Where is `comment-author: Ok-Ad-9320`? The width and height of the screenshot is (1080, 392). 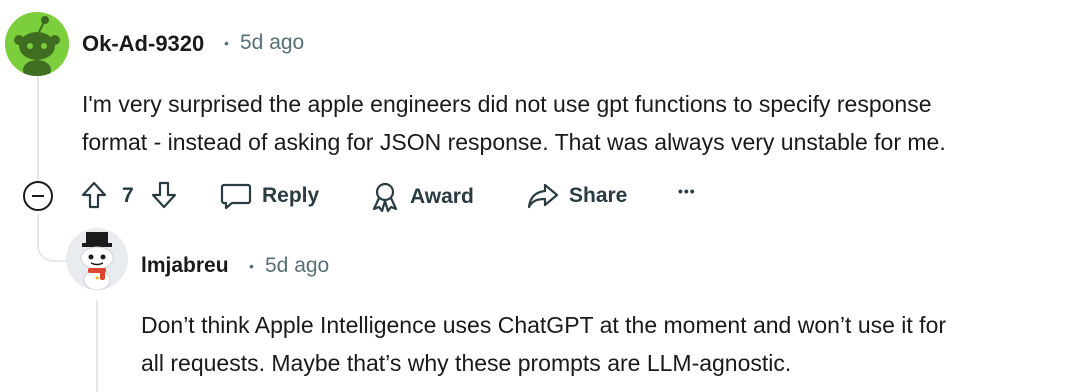 comment-author: Ok-Ad-9320 is located at coordinates (143, 44).